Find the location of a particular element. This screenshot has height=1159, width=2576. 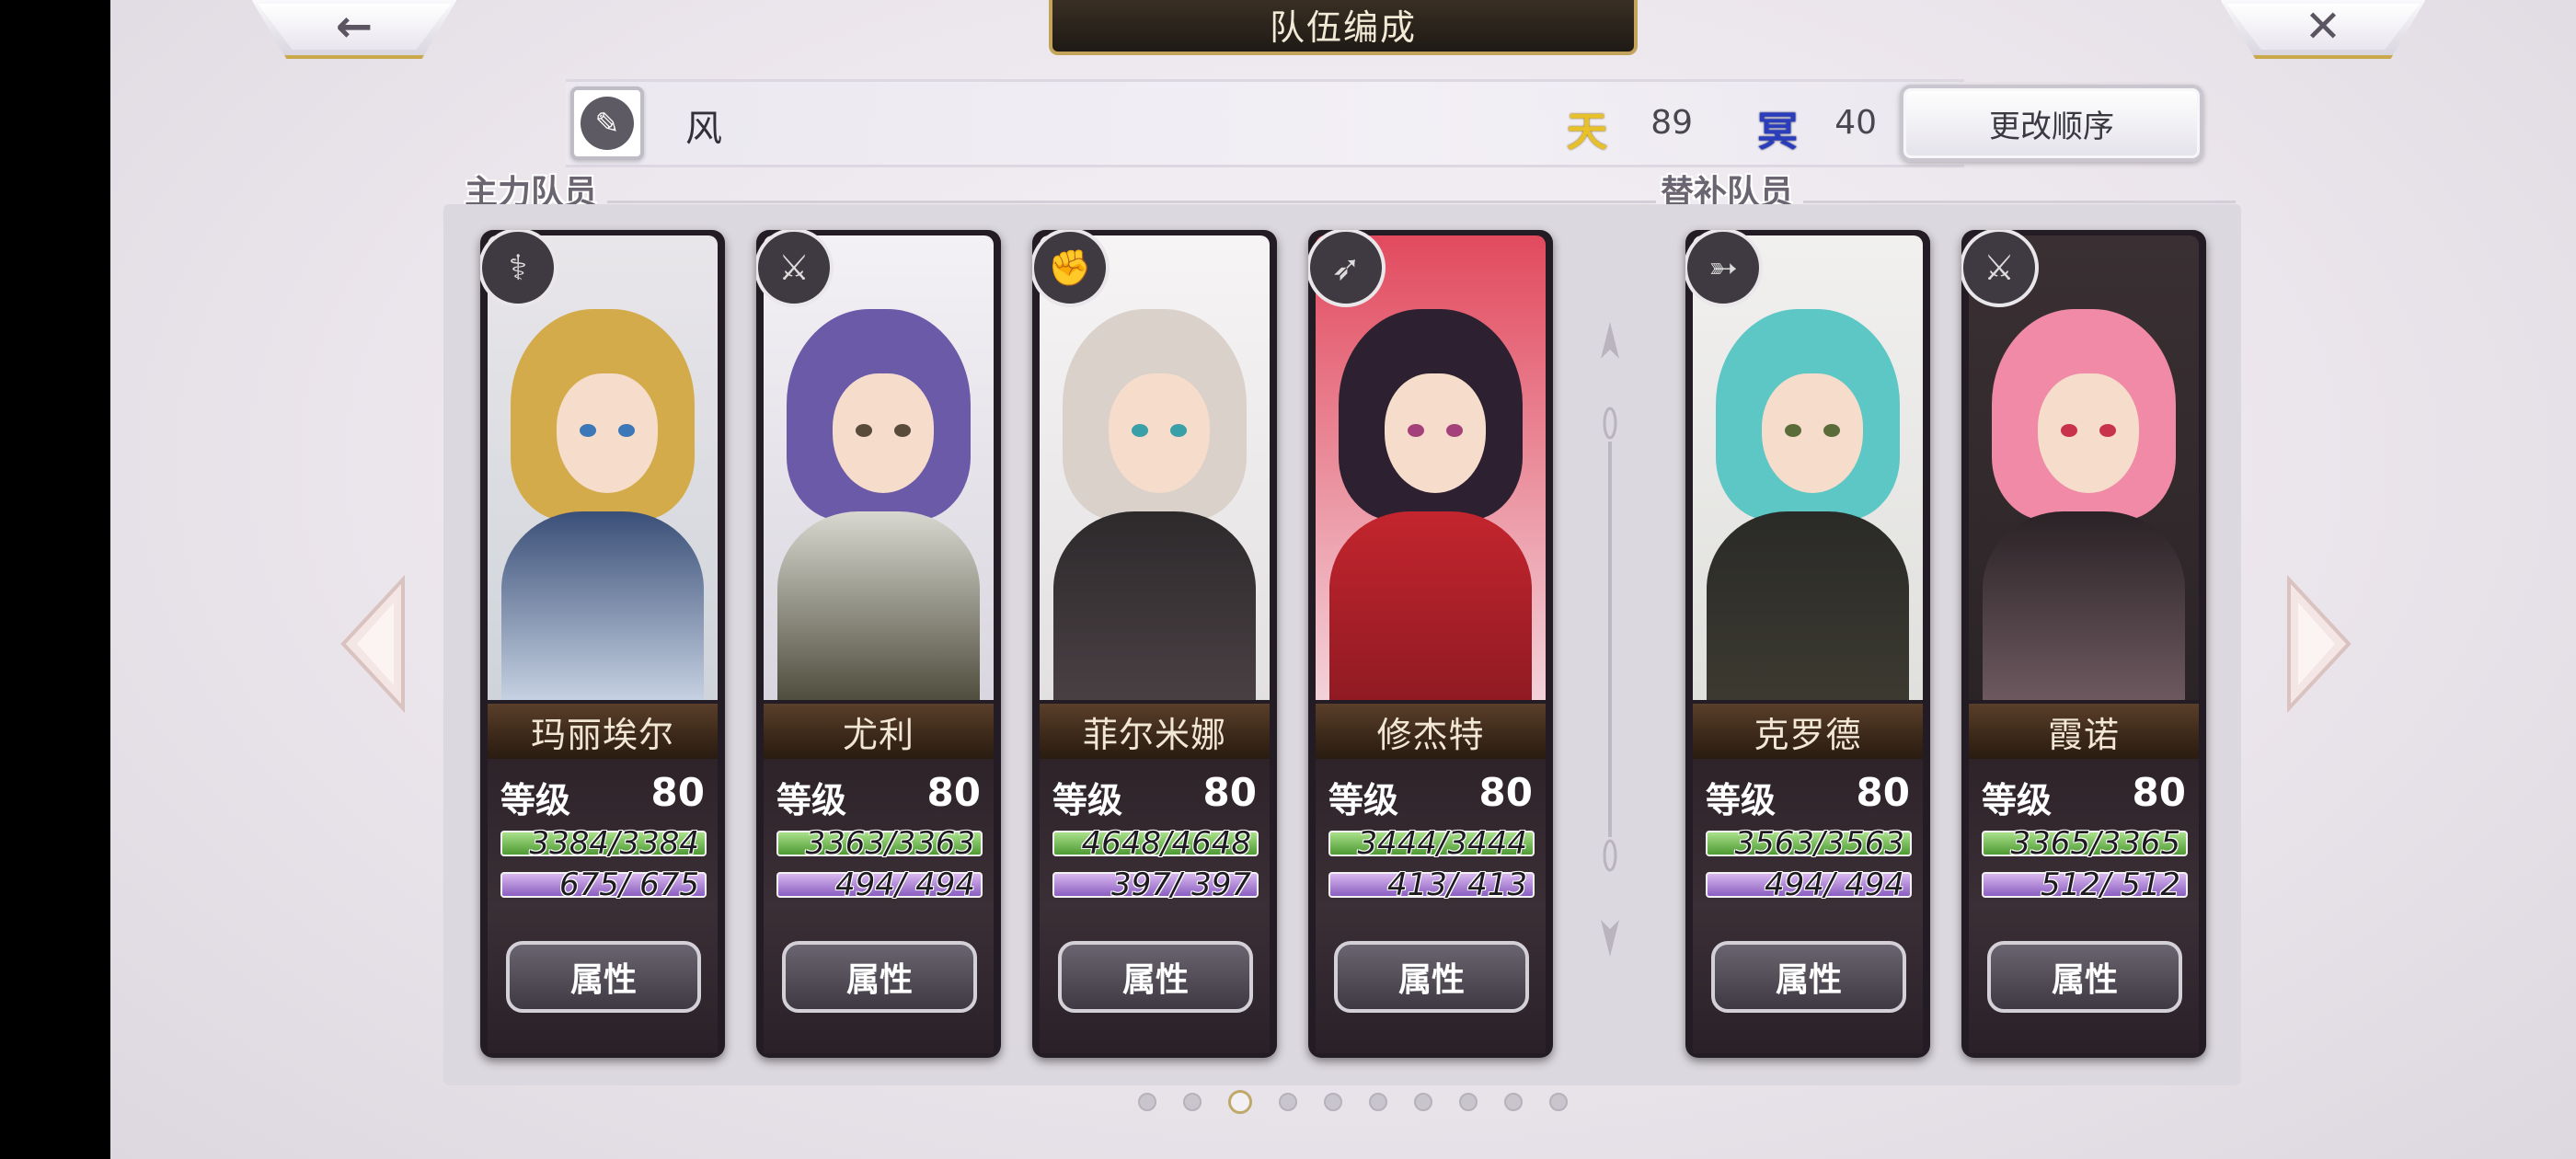

character-stats: 等级 80 3365/3365 512/ 512 属性 is located at coordinates (2084, 906).